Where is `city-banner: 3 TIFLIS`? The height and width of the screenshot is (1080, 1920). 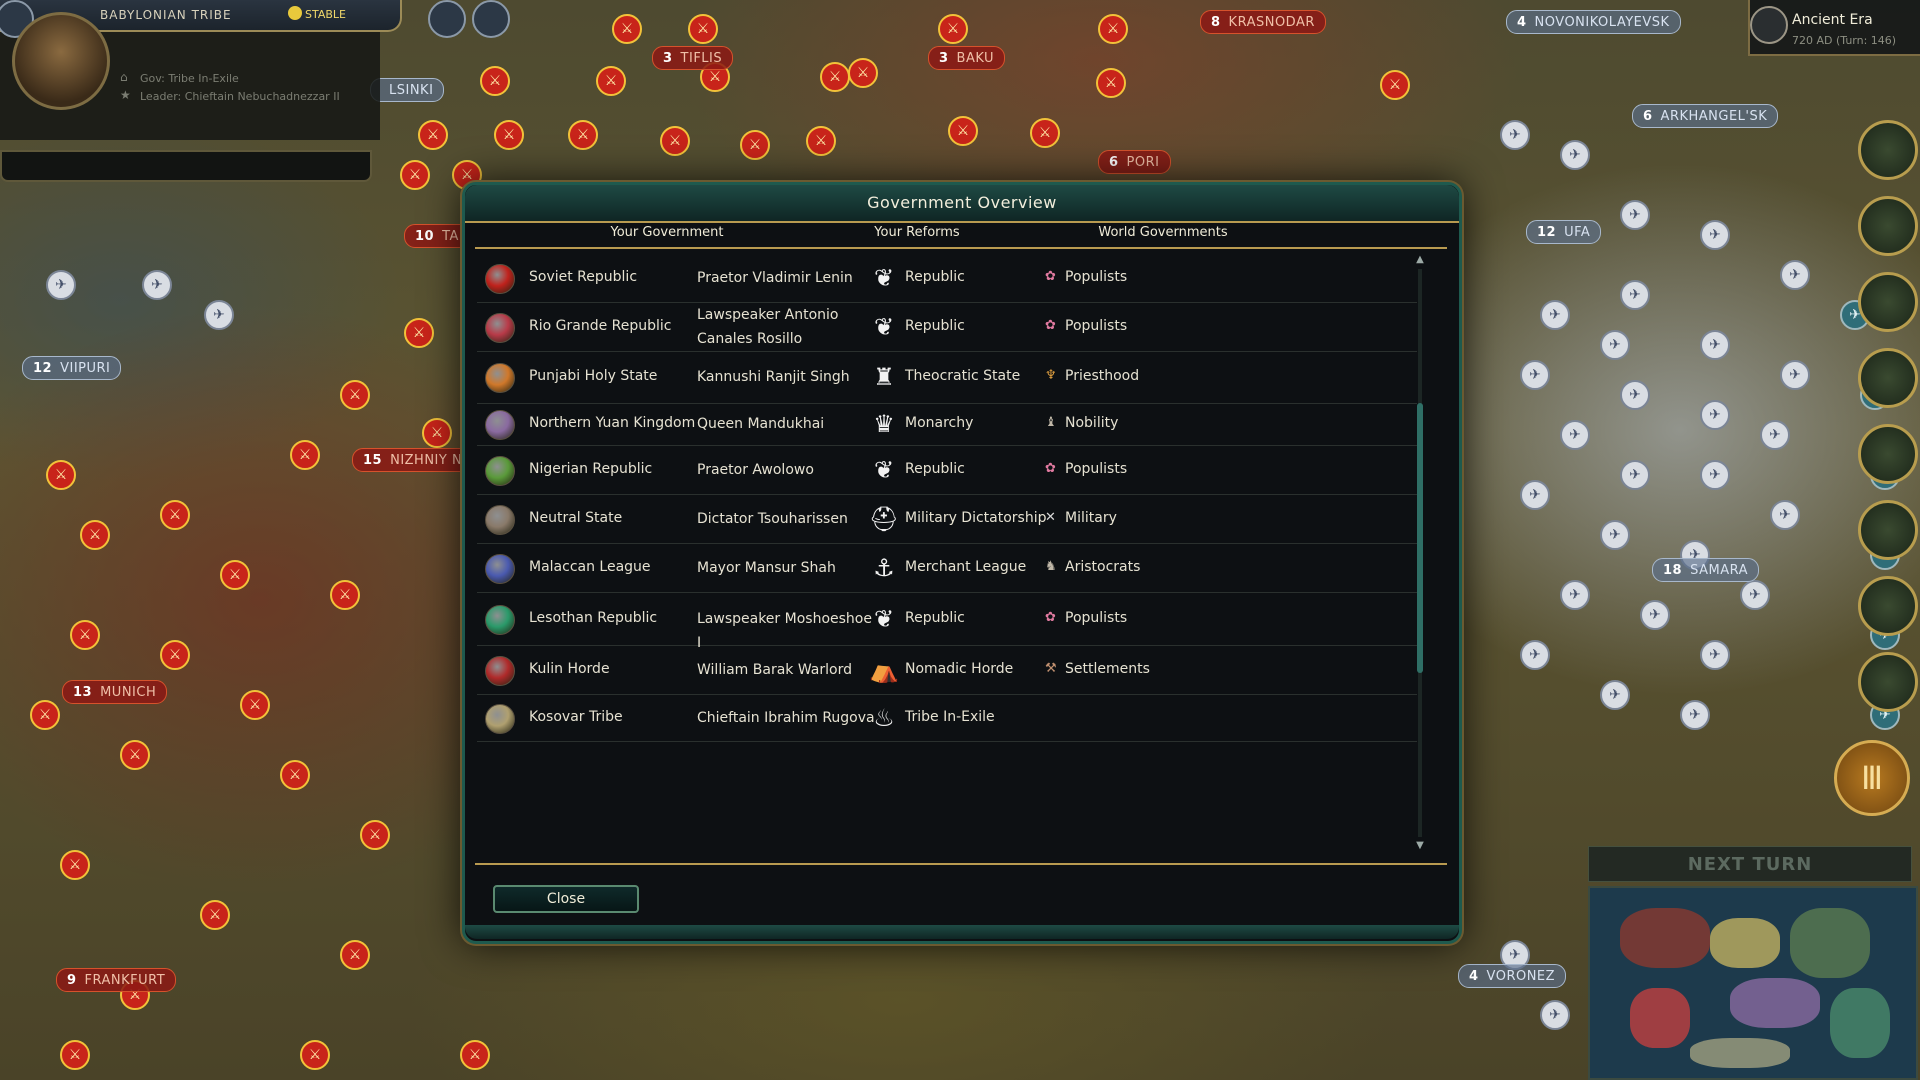 city-banner: 3 TIFLIS is located at coordinates (693, 58).